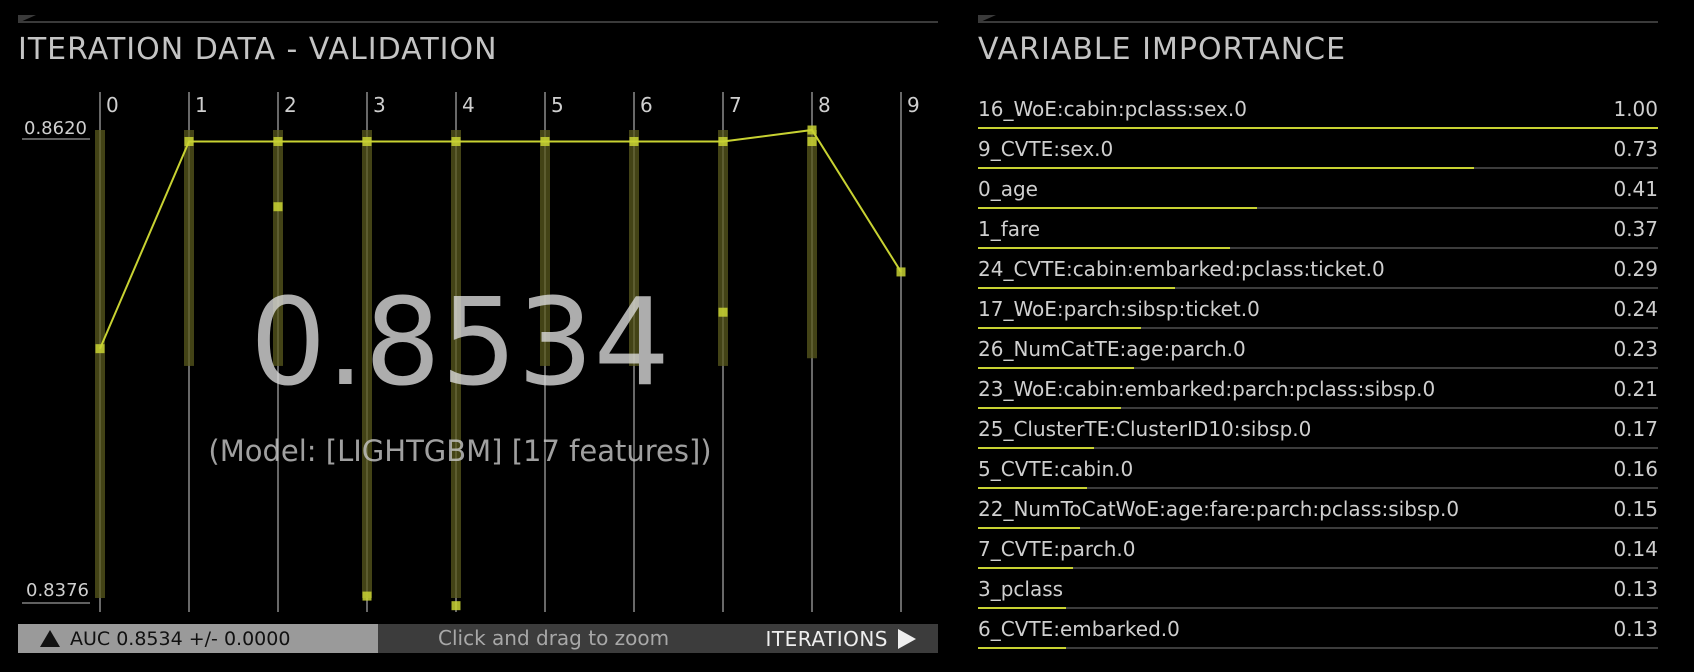  What do you see at coordinates (198, 638) in the screenshot?
I see `metric-toggle: AUC 0.8534 +/- 0.0000` at bounding box center [198, 638].